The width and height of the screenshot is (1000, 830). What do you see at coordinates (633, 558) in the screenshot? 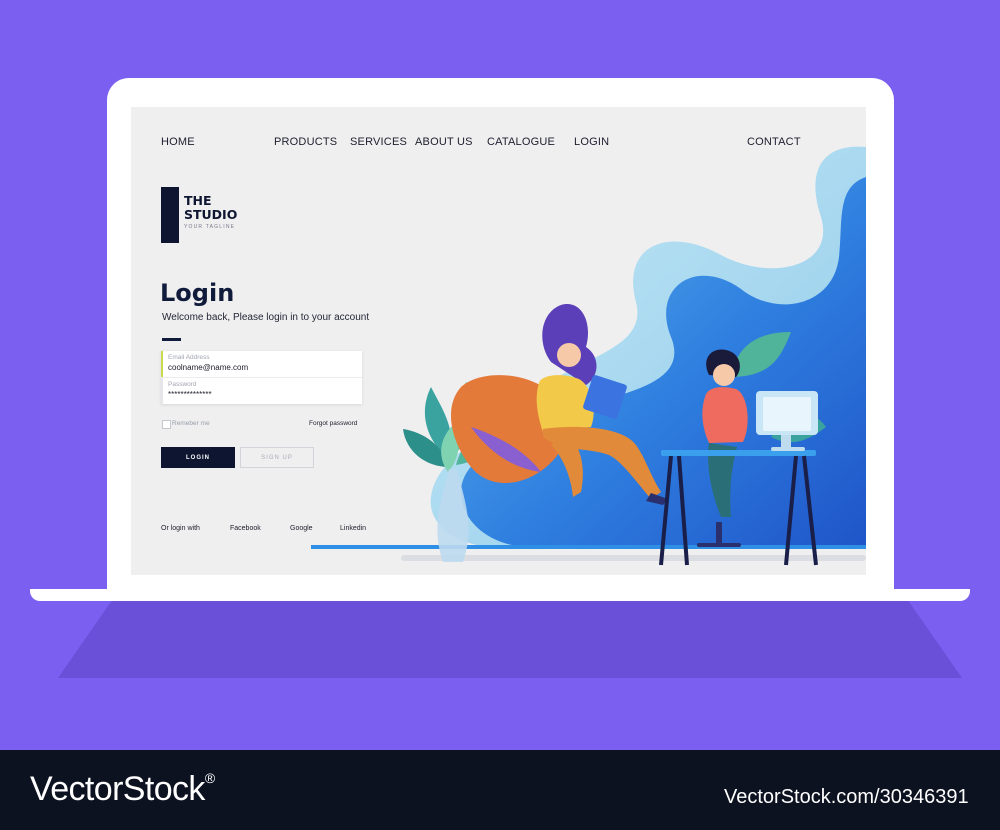
I see `floor-shadow` at bounding box center [633, 558].